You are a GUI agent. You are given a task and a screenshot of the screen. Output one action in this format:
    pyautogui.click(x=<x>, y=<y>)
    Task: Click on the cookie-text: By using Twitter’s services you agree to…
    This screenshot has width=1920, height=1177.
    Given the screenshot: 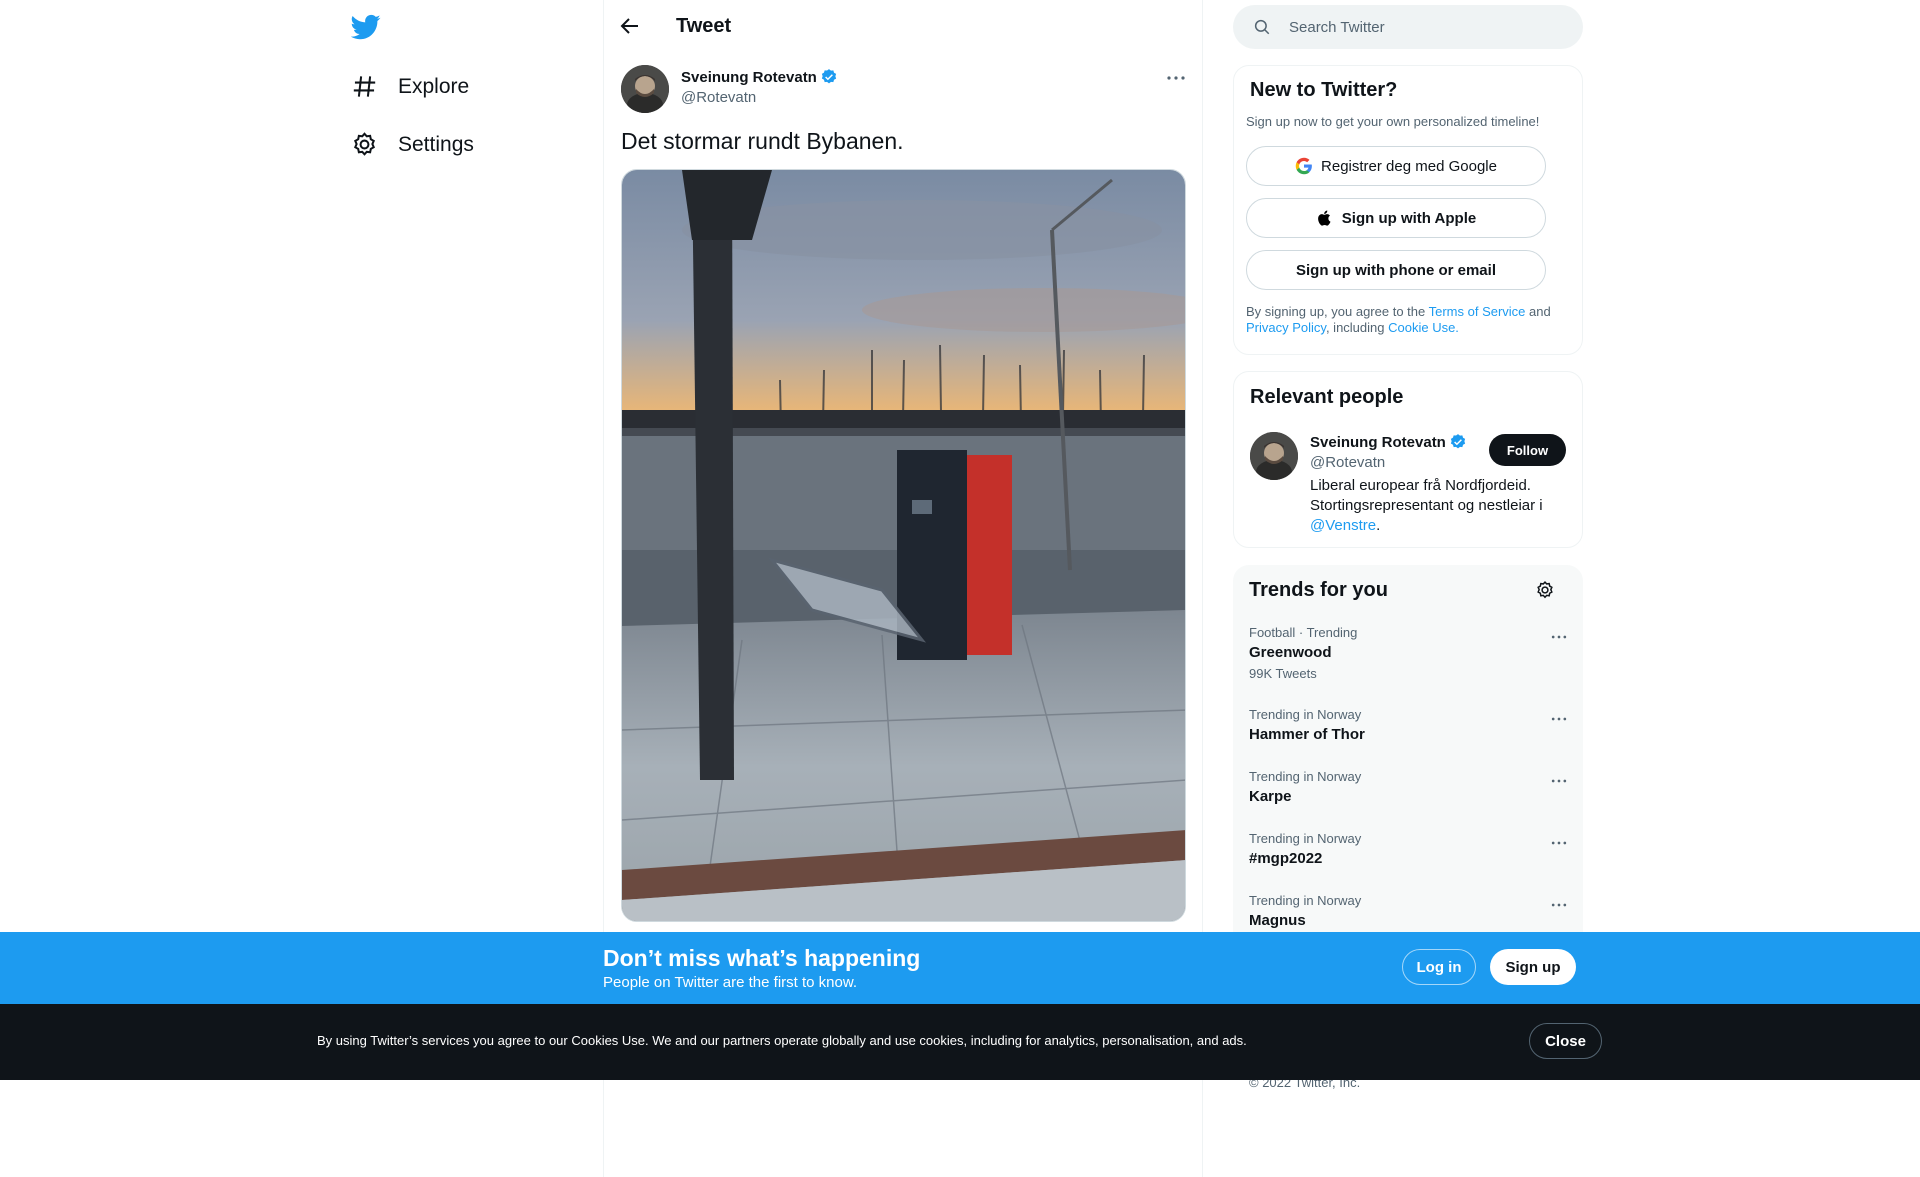 What is the action you would take?
    pyautogui.click(x=782, y=1040)
    